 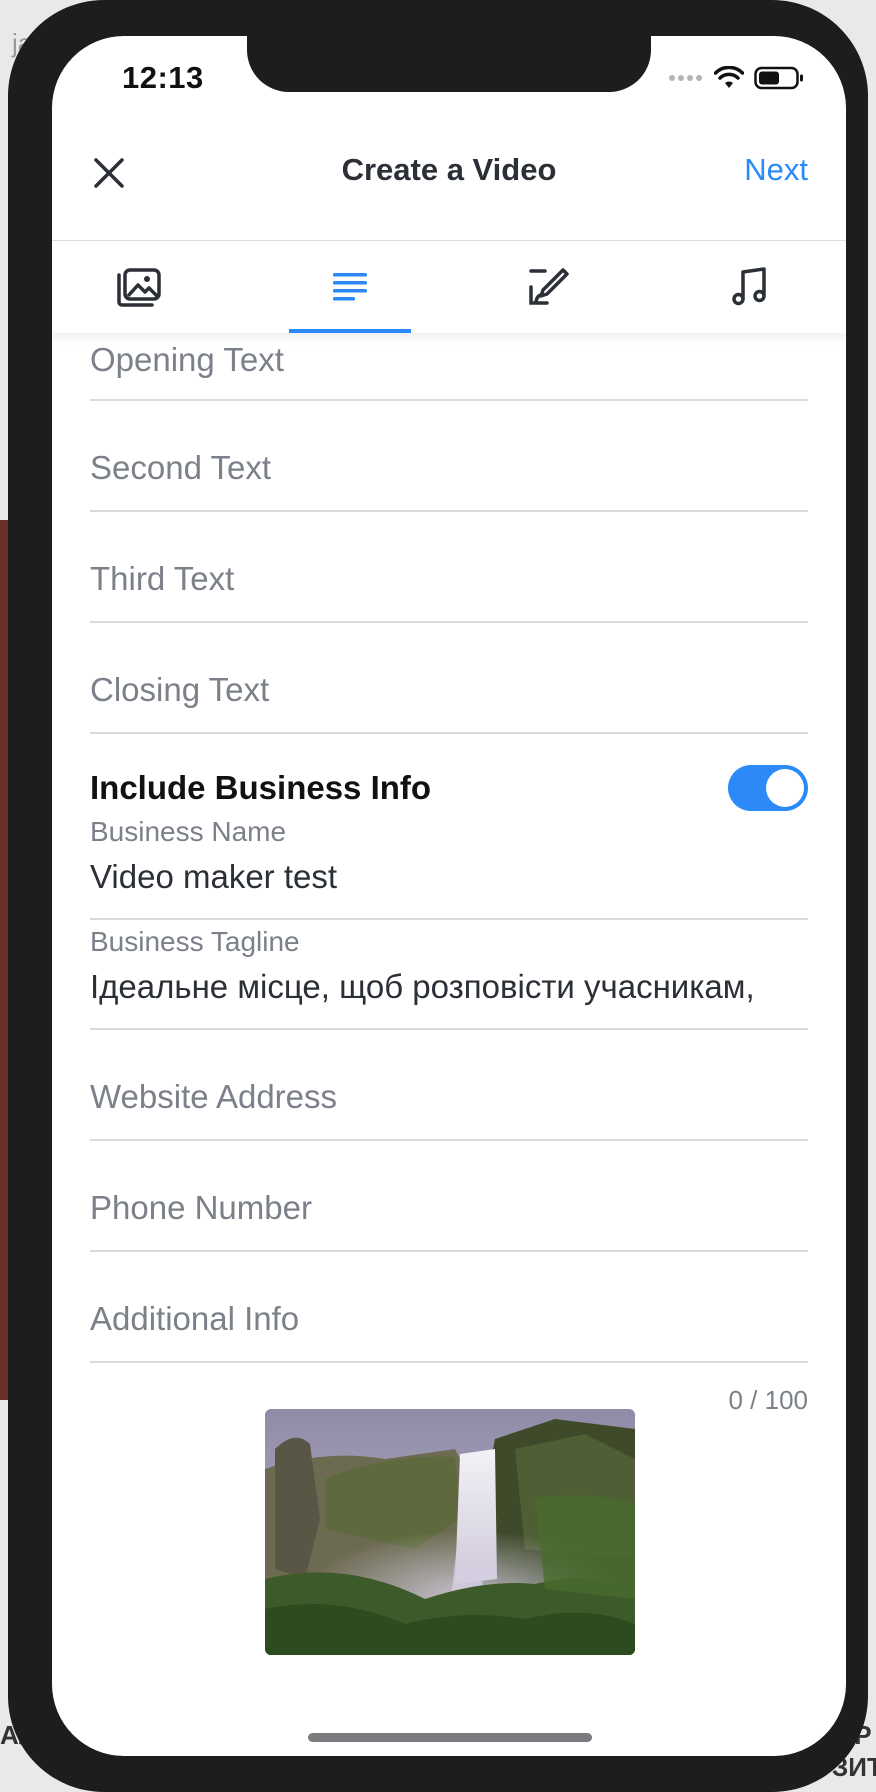 I want to click on character-counter: 0 / 100, so click(x=768, y=1400).